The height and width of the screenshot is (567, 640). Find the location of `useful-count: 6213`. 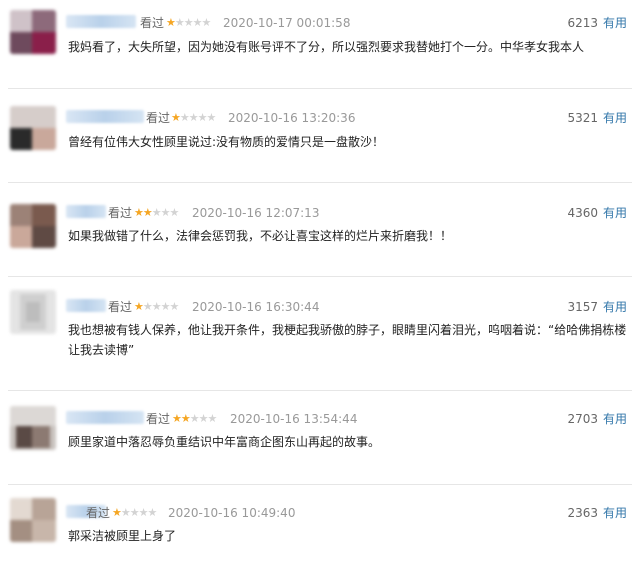

useful-count: 6213 is located at coordinates (582, 23).